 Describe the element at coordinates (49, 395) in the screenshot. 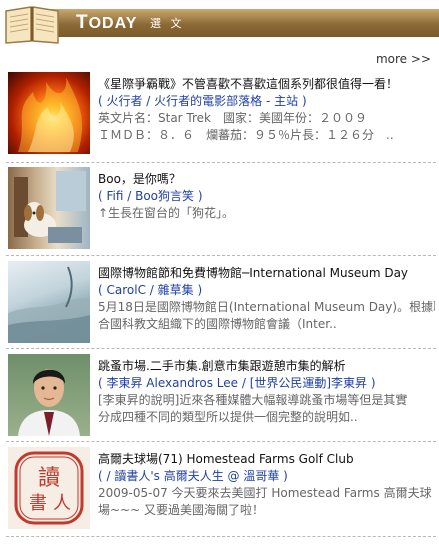

I see `portrait-thumbnail` at that location.